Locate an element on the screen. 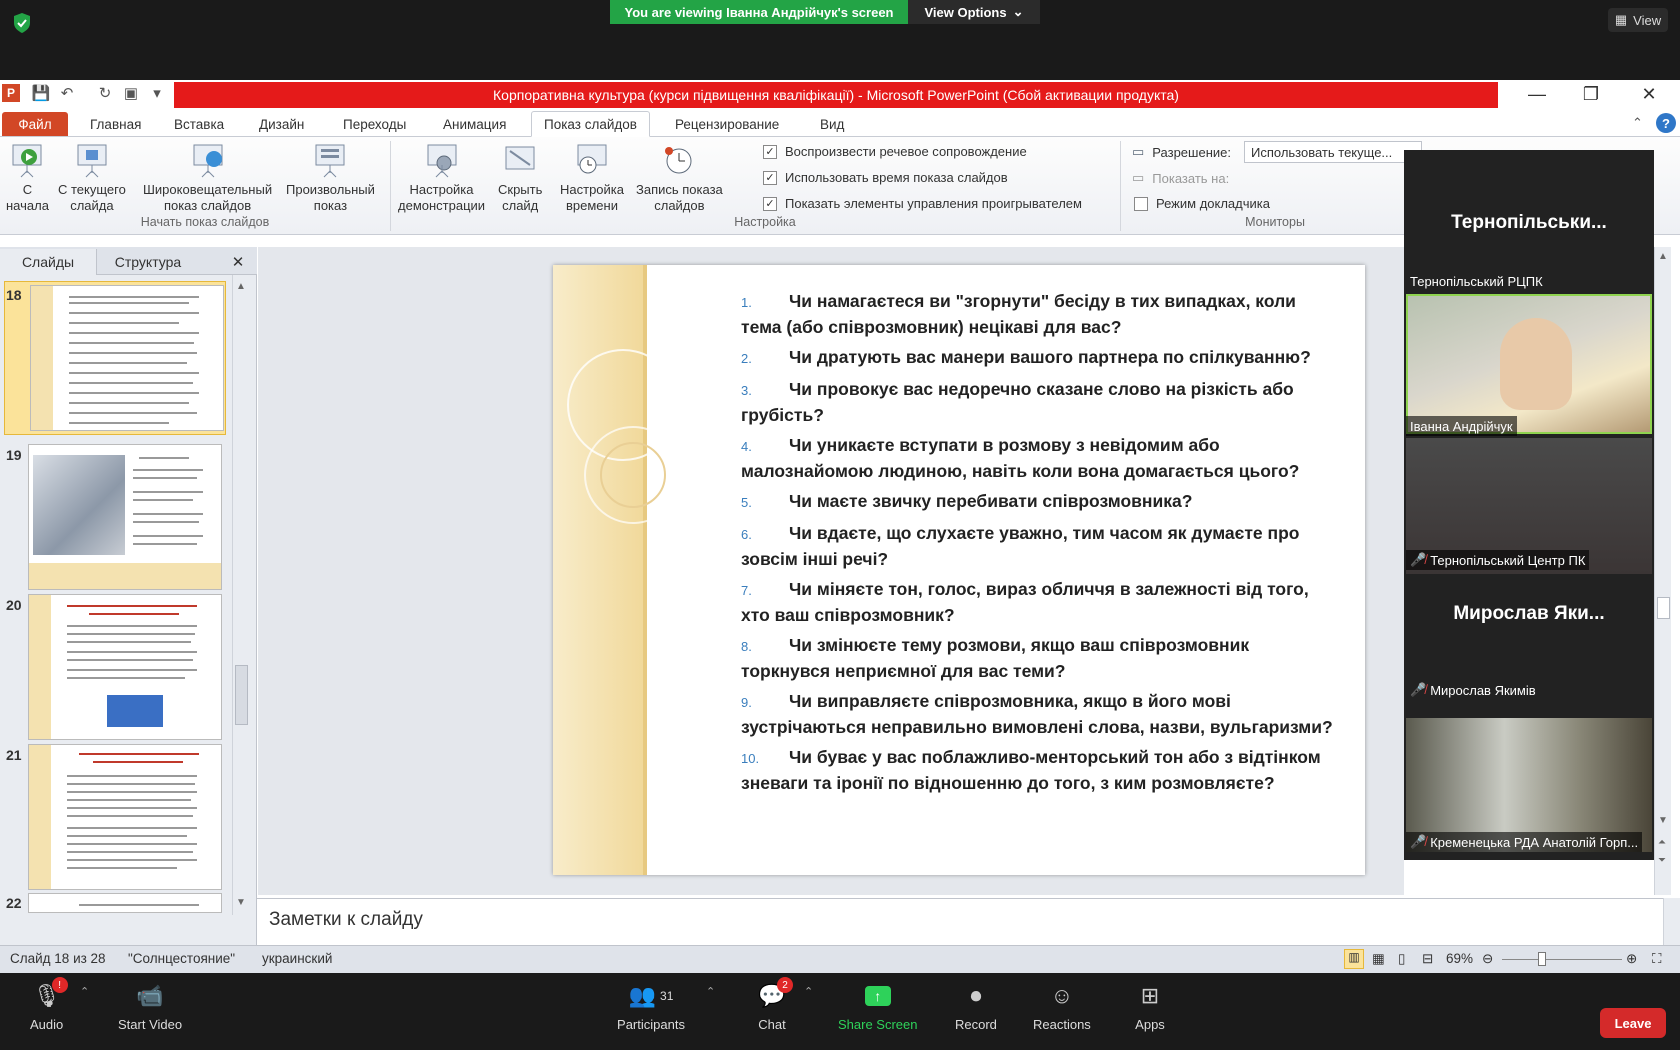  tab-design: Дизайн is located at coordinates (281, 124).